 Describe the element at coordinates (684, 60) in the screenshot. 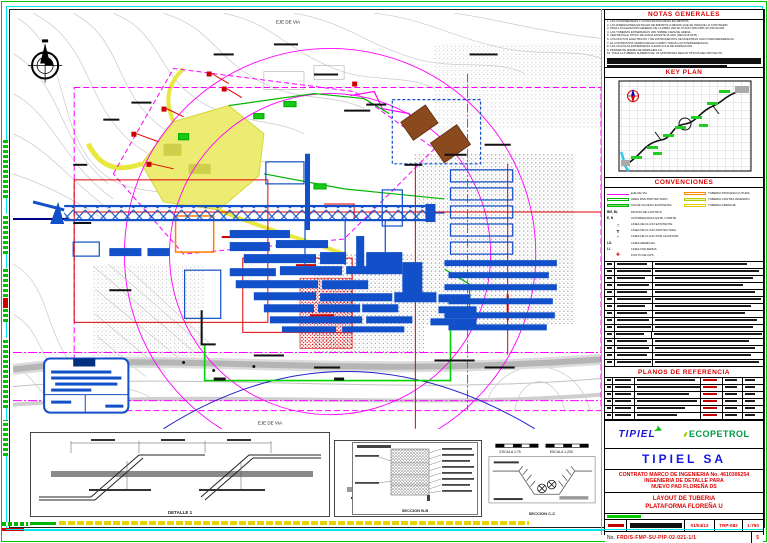

I see `notes-dense-smudge` at that location.